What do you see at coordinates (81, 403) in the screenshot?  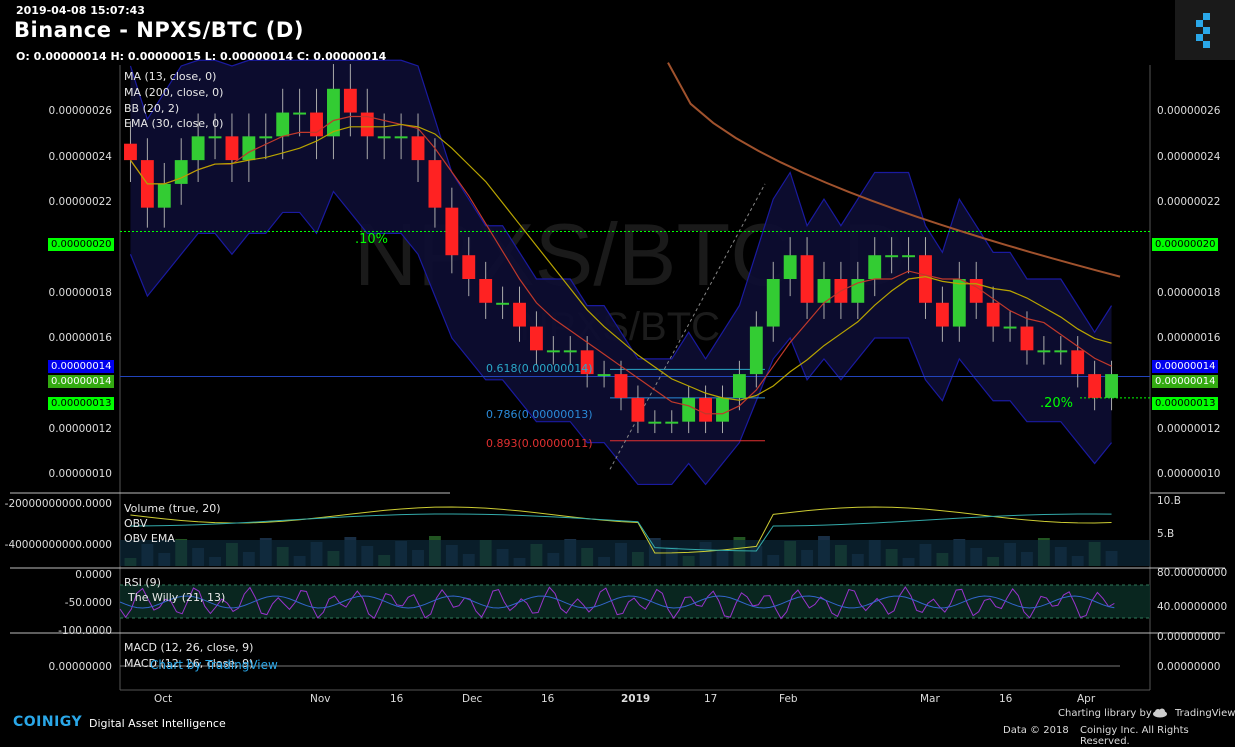 I see `price-tag-013-left: 0.00000013` at bounding box center [81, 403].